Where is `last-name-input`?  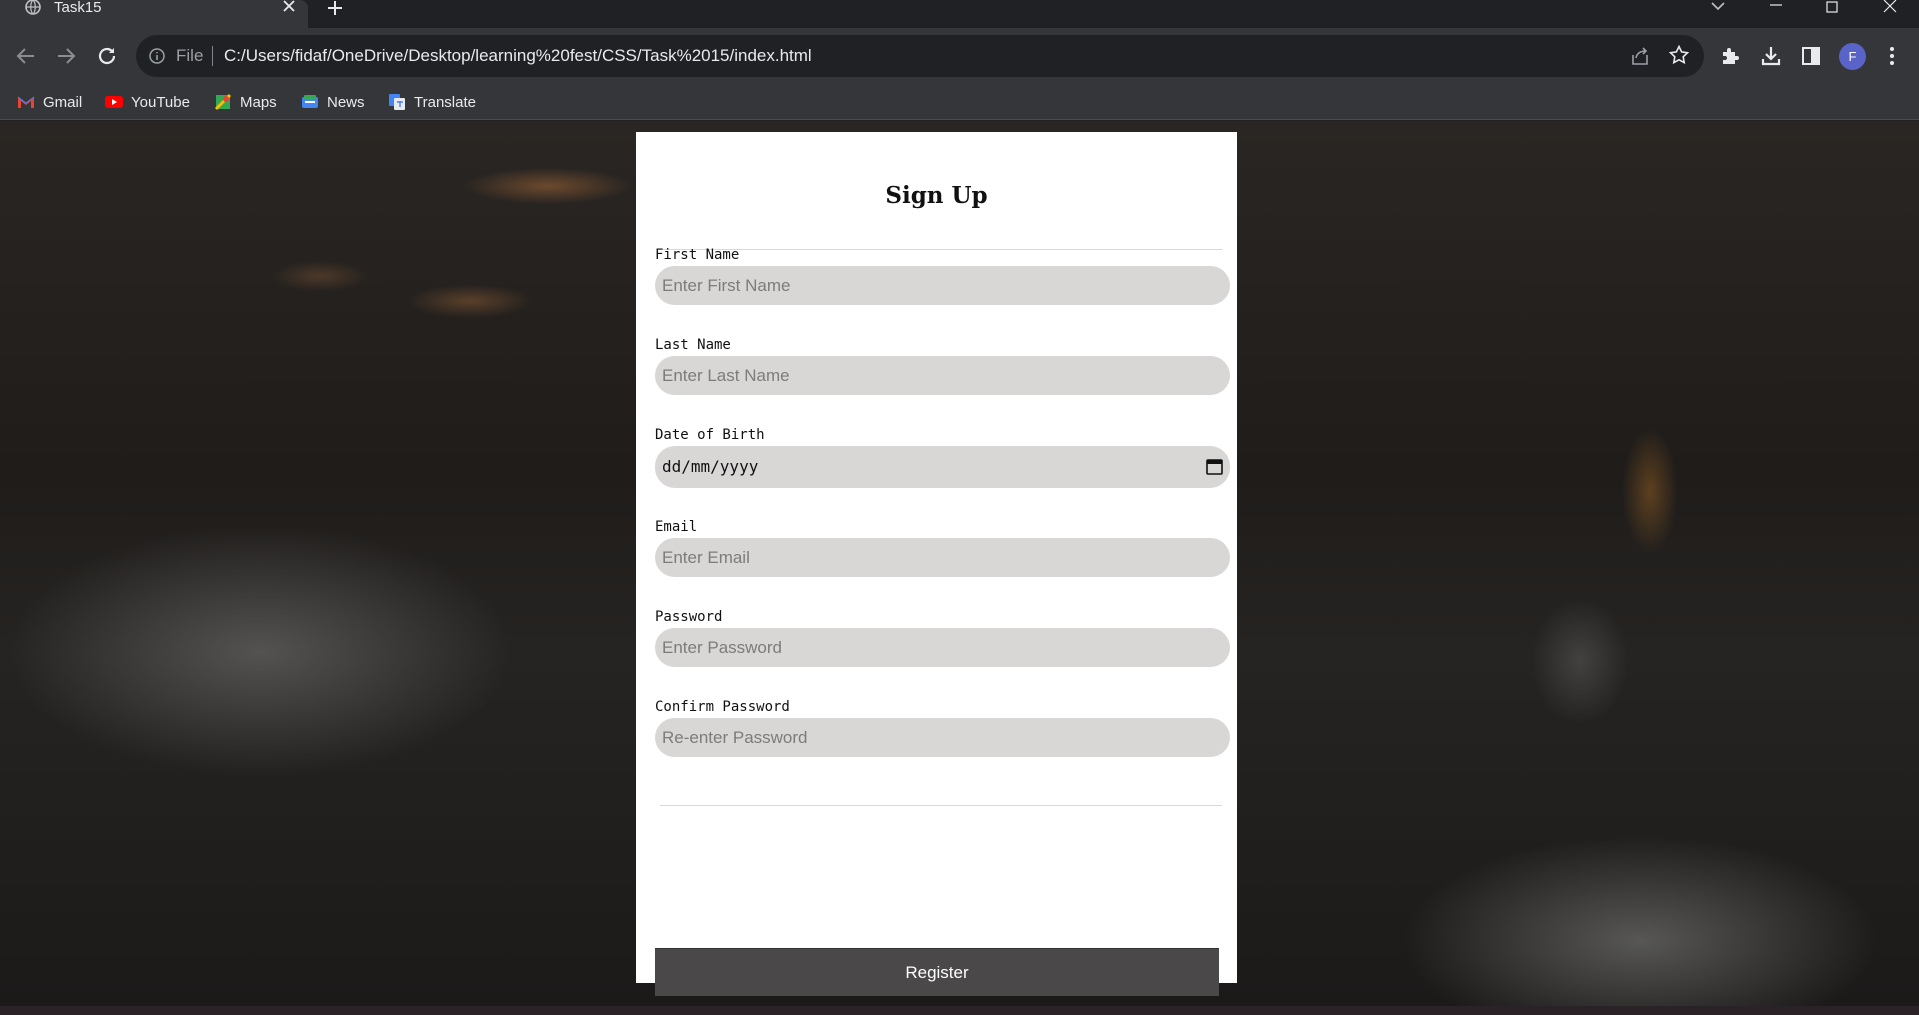
last-name-input is located at coordinates (942, 375).